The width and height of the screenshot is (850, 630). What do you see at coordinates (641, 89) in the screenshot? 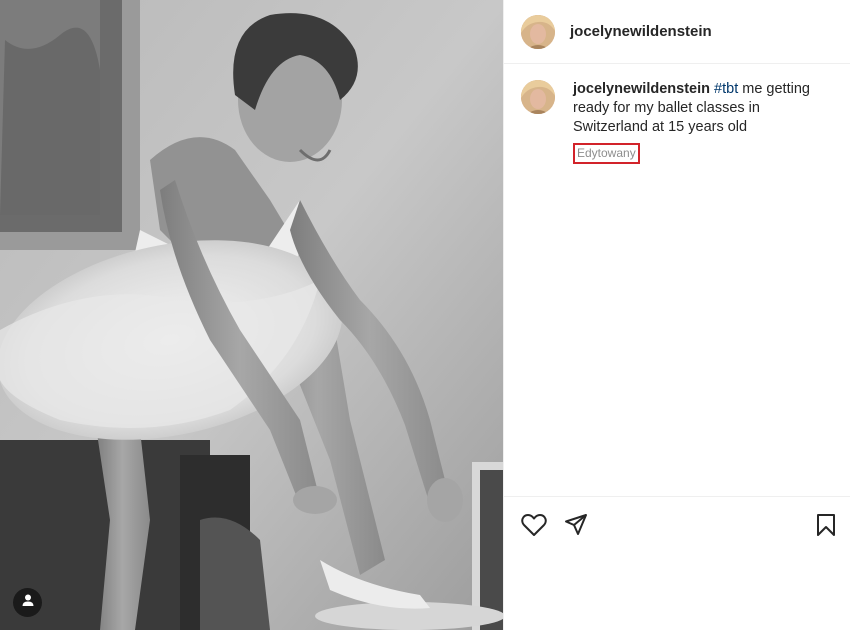
I see `caption-username: jocelynewildenstein` at bounding box center [641, 89].